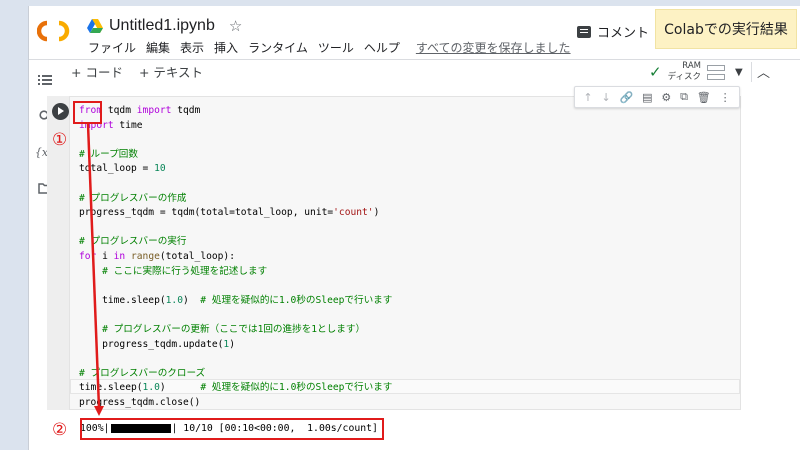 The height and width of the screenshot is (450, 800). I want to click on annotation-box-run, so click(87, 112).